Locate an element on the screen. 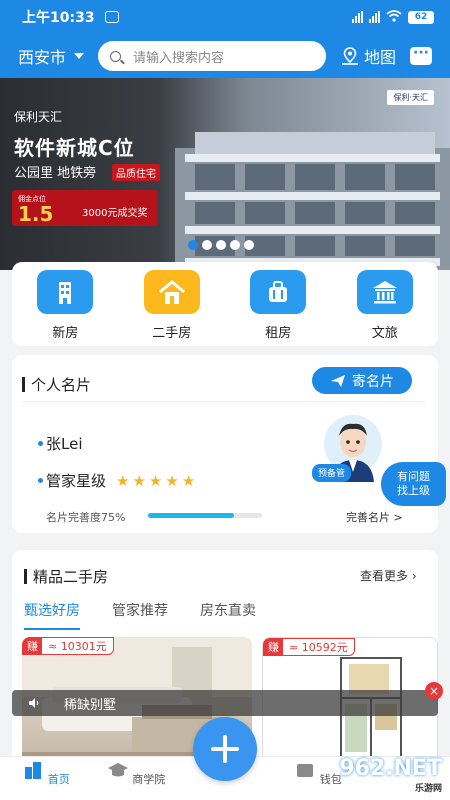  ask-line2: 找上级 is located at coordinates (413, 490).